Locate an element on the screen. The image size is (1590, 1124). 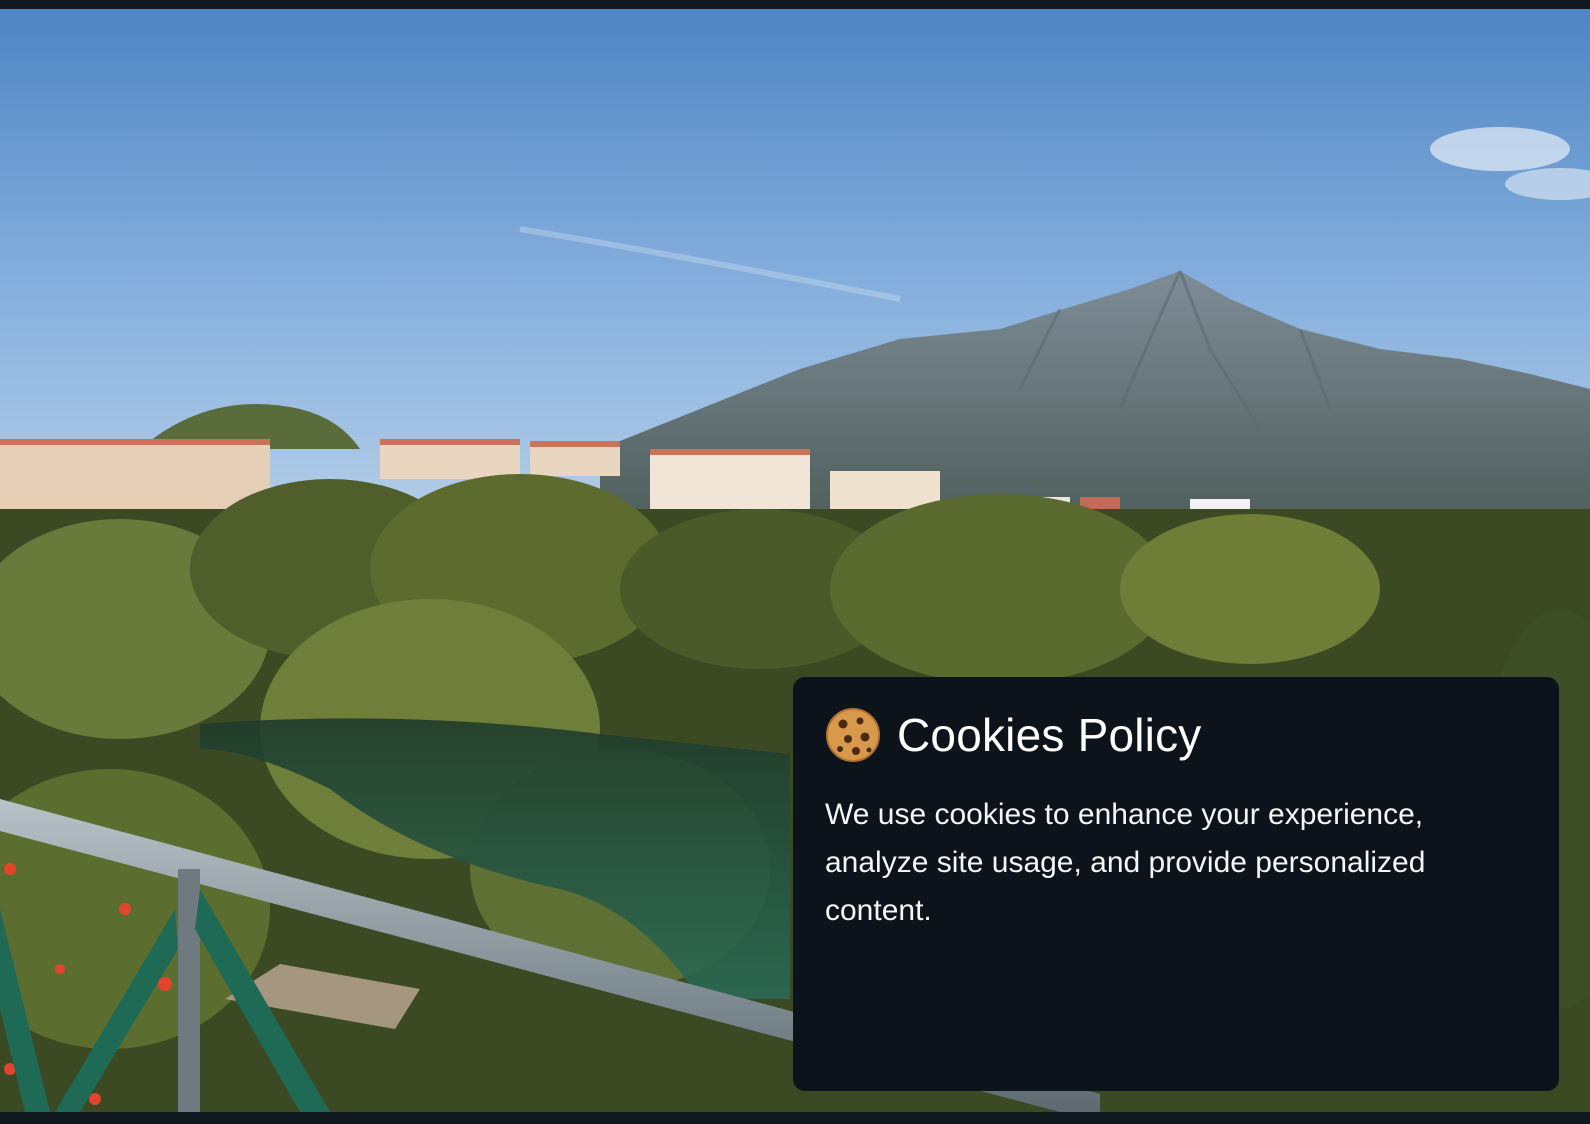
cloud is located at coordinates (1500, 149).